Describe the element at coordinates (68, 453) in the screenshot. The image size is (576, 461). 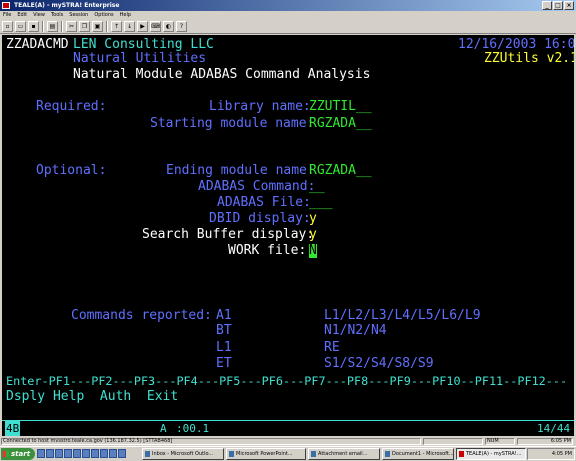
I see `explorer-icon` at that location.